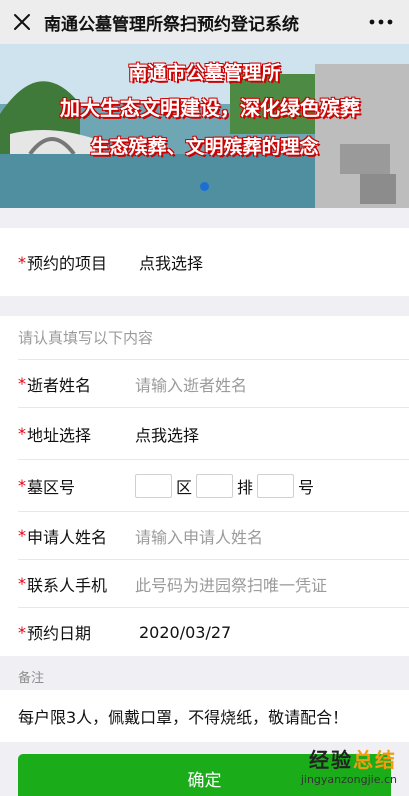  I want to click on address-row: * 地址选择 点我选择, so click(213, 434).